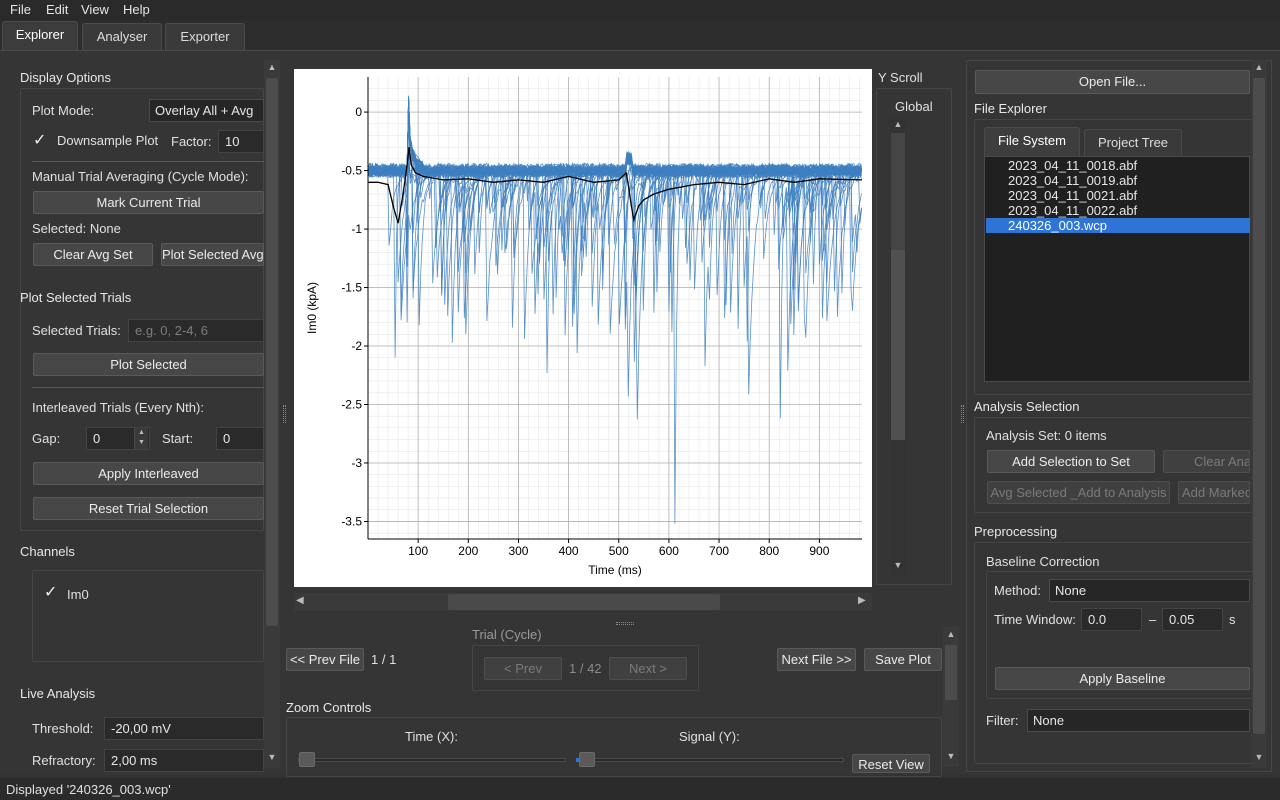 This screenshot has width=1280, height=800. Describe the element at coordinates (63, 110) in the screenshot. I see `plot-mode-label: Plot Mode:` at that location.